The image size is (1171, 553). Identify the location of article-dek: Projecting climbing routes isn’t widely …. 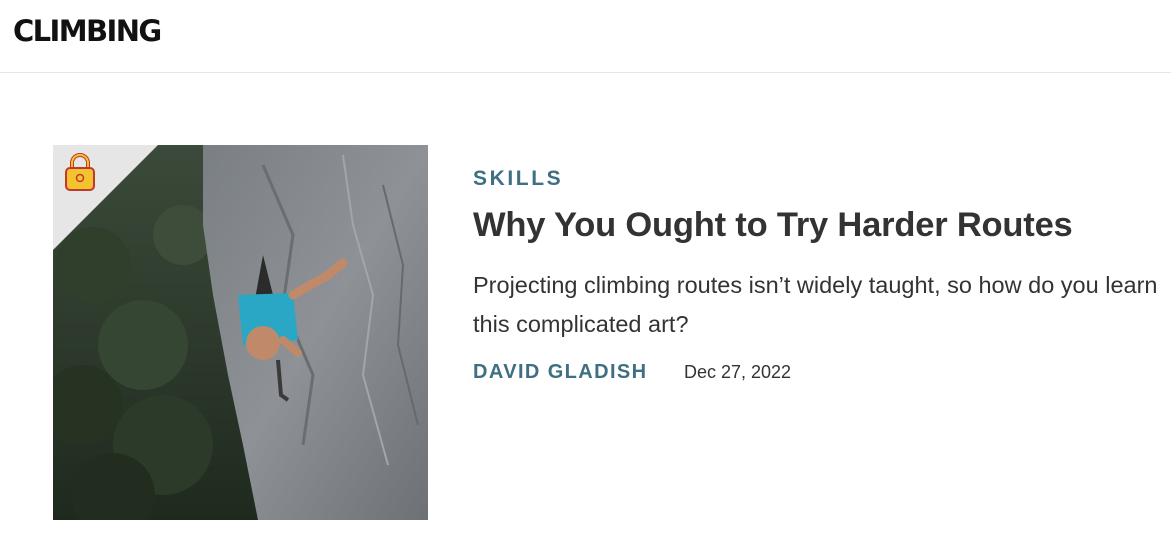
(815, 304).